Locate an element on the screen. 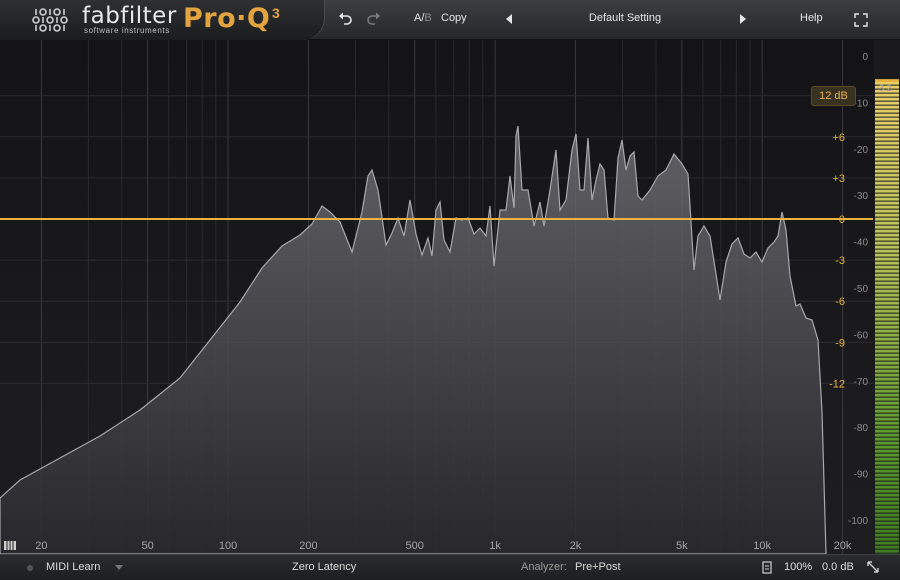 This screenshot has height=580, width=900. freq-scale-label: 10k is located at coordinates (762, 546).